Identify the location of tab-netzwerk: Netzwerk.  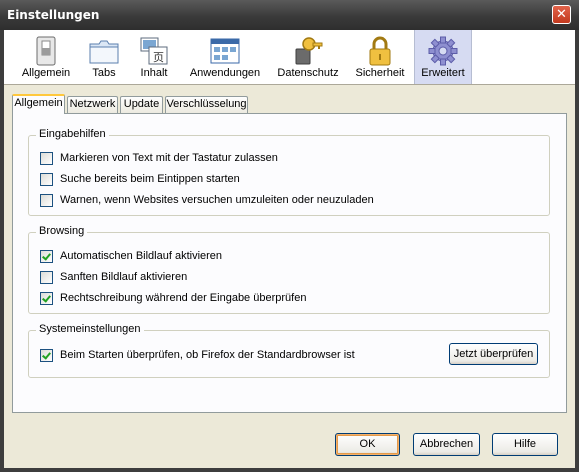
(92, 104).